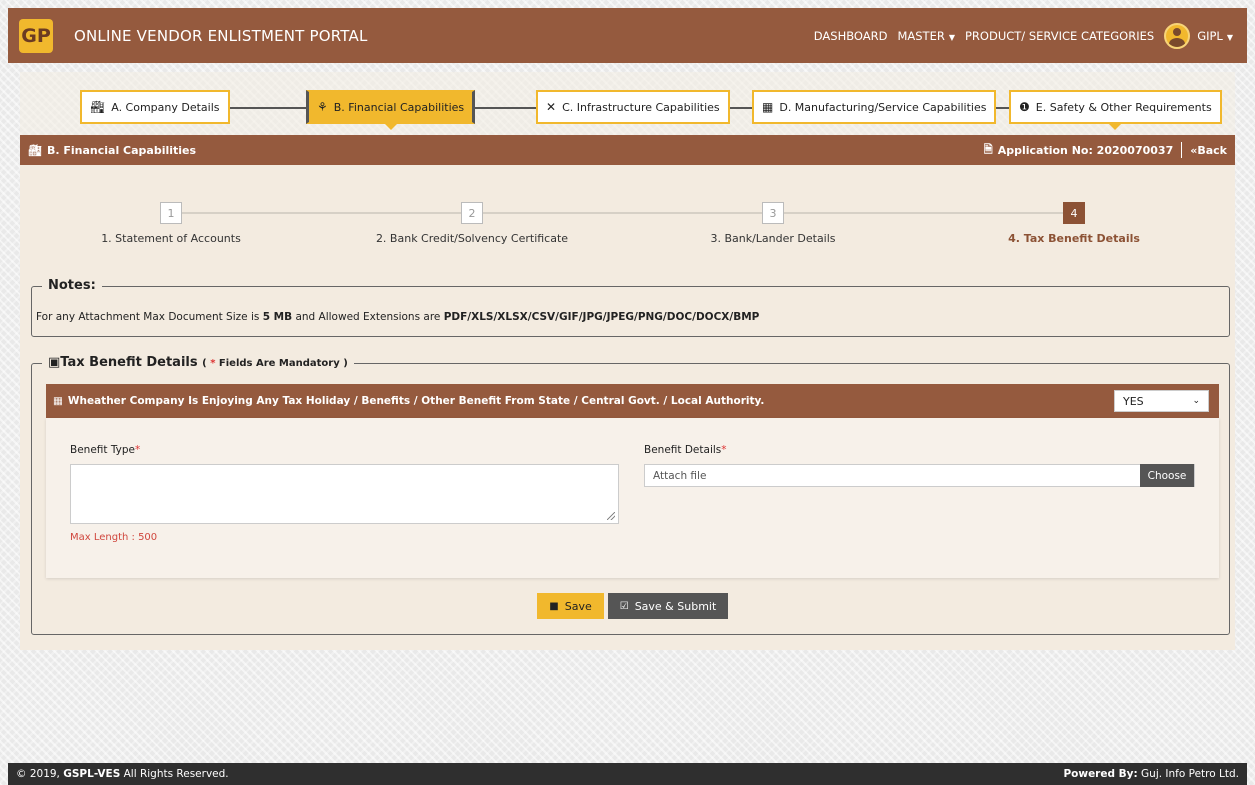  I want to click on tab-company-details: 🏭︎ A. Company Details, so click(155, 107).